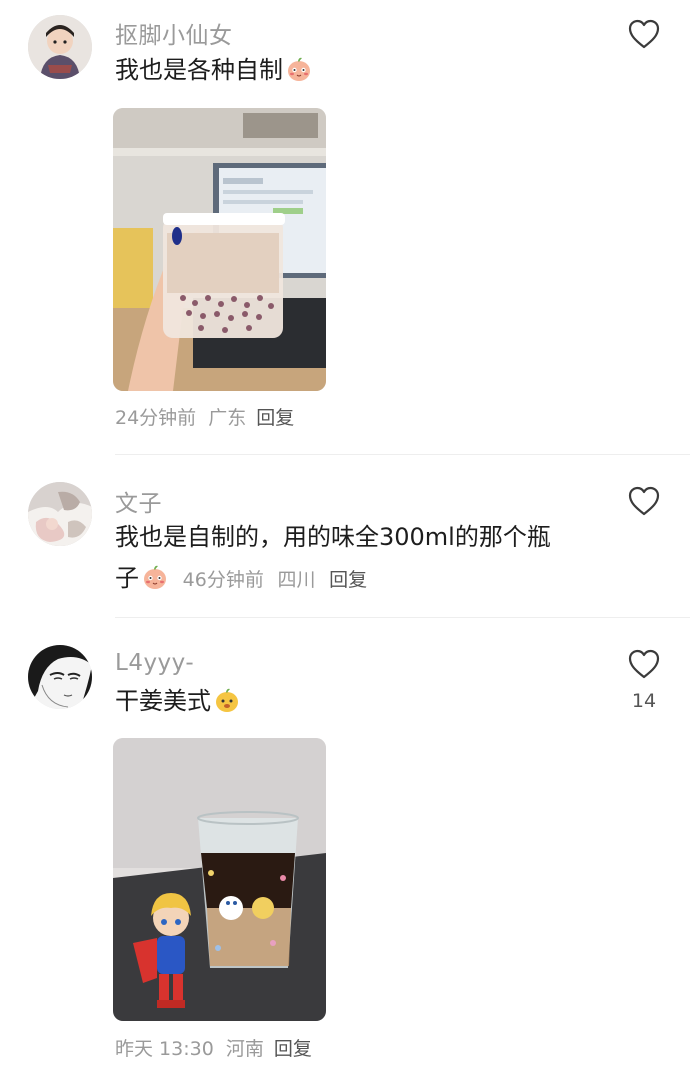 This screenshot has height=1069, width=690. I want to click on comment-text-line: 我也是自制的，用的味全300ml的那个瓶, so click(333, 537).